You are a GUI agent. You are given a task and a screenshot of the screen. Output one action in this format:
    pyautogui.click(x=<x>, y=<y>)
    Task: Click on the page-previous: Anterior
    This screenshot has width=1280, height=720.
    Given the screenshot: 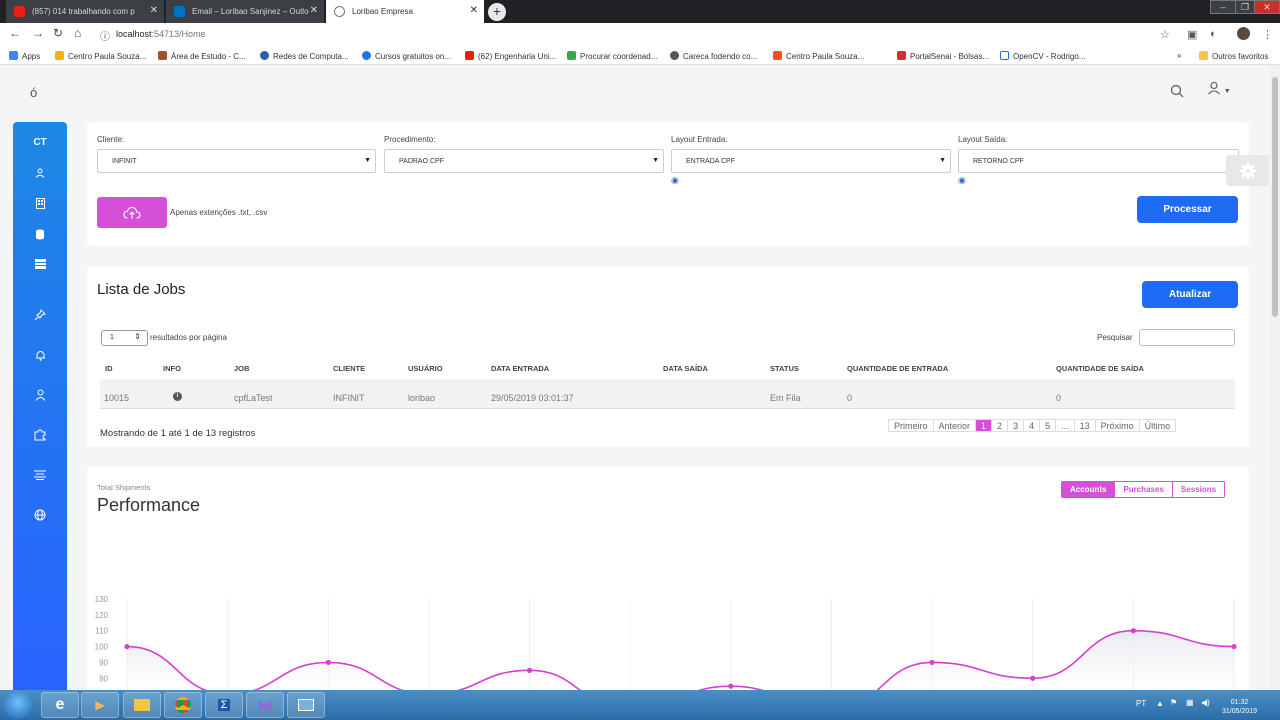 What is the action you would take?
    pyautogui.click(x=955, y=425)
    